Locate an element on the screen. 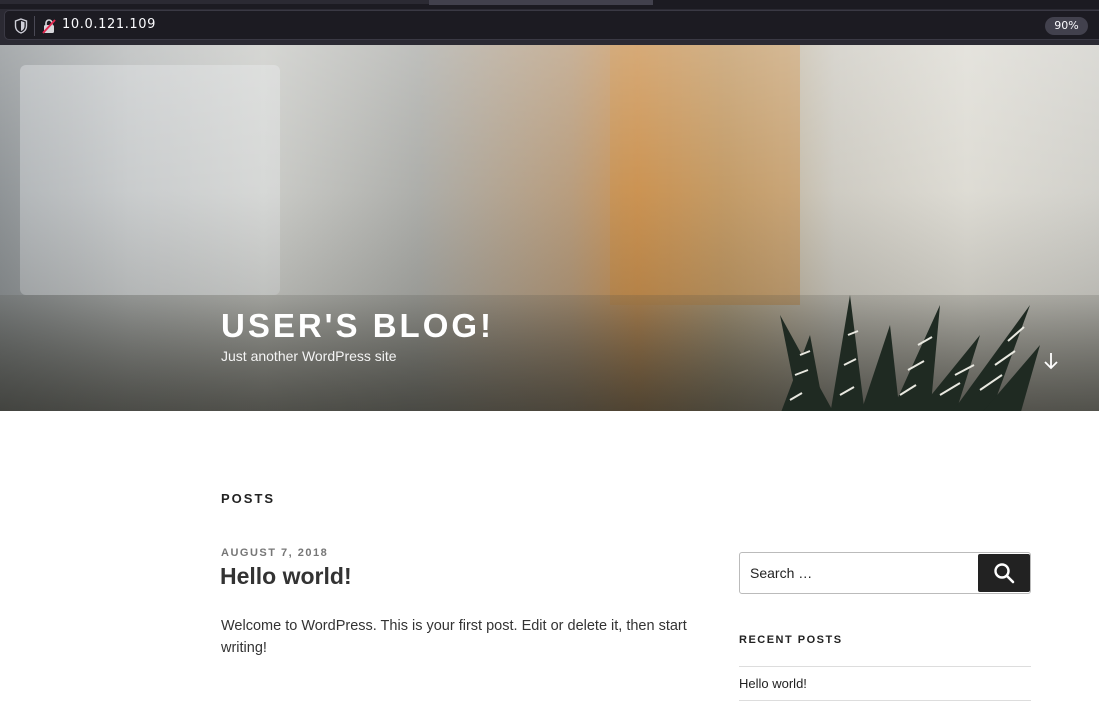 The image size is (1099, 716). recent-posts-heading: RECENT POSTS is located at coordinates (791, 640).